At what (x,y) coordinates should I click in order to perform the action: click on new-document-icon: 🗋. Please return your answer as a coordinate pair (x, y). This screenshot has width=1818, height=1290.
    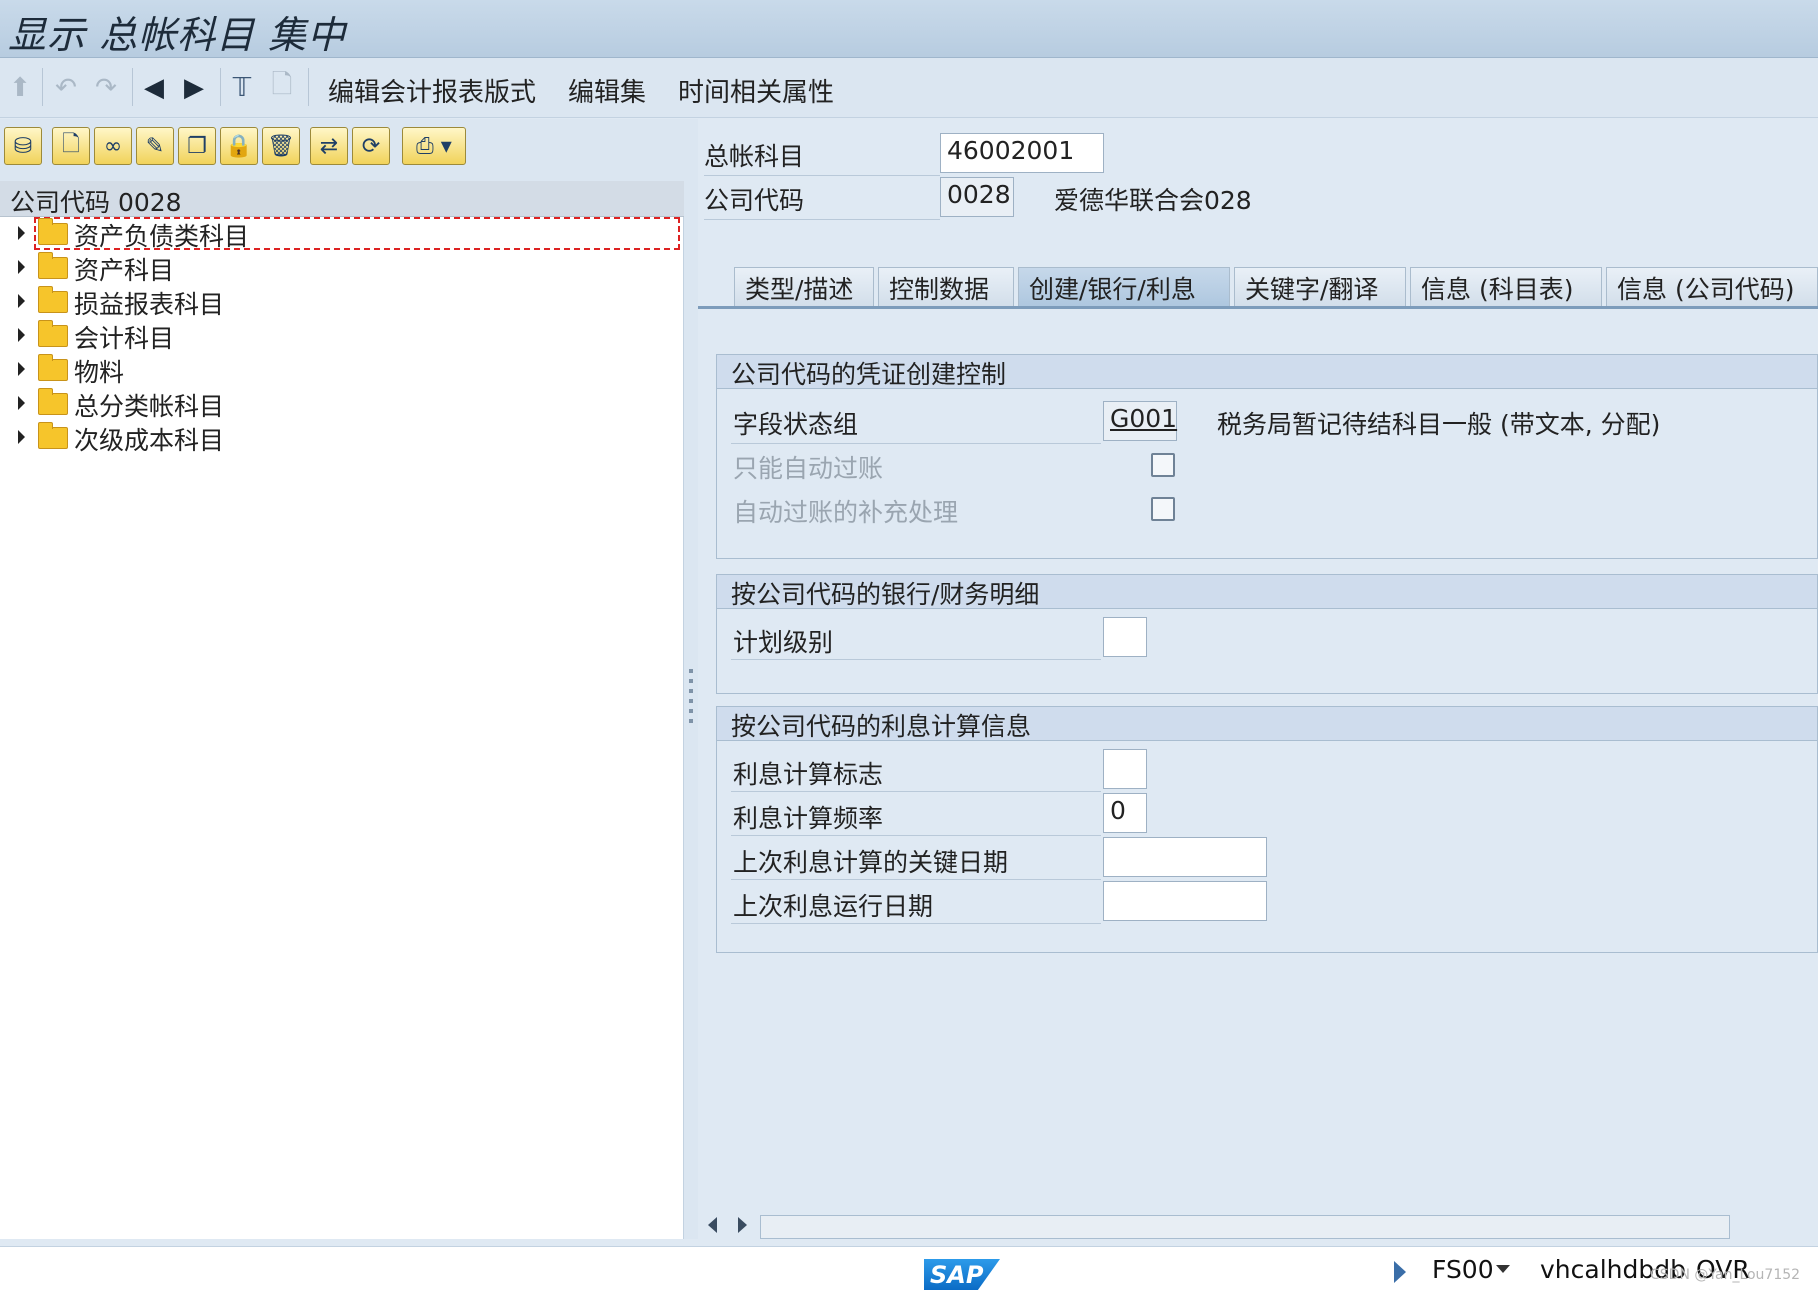
    Looking at the image, I should click on (71, 146).